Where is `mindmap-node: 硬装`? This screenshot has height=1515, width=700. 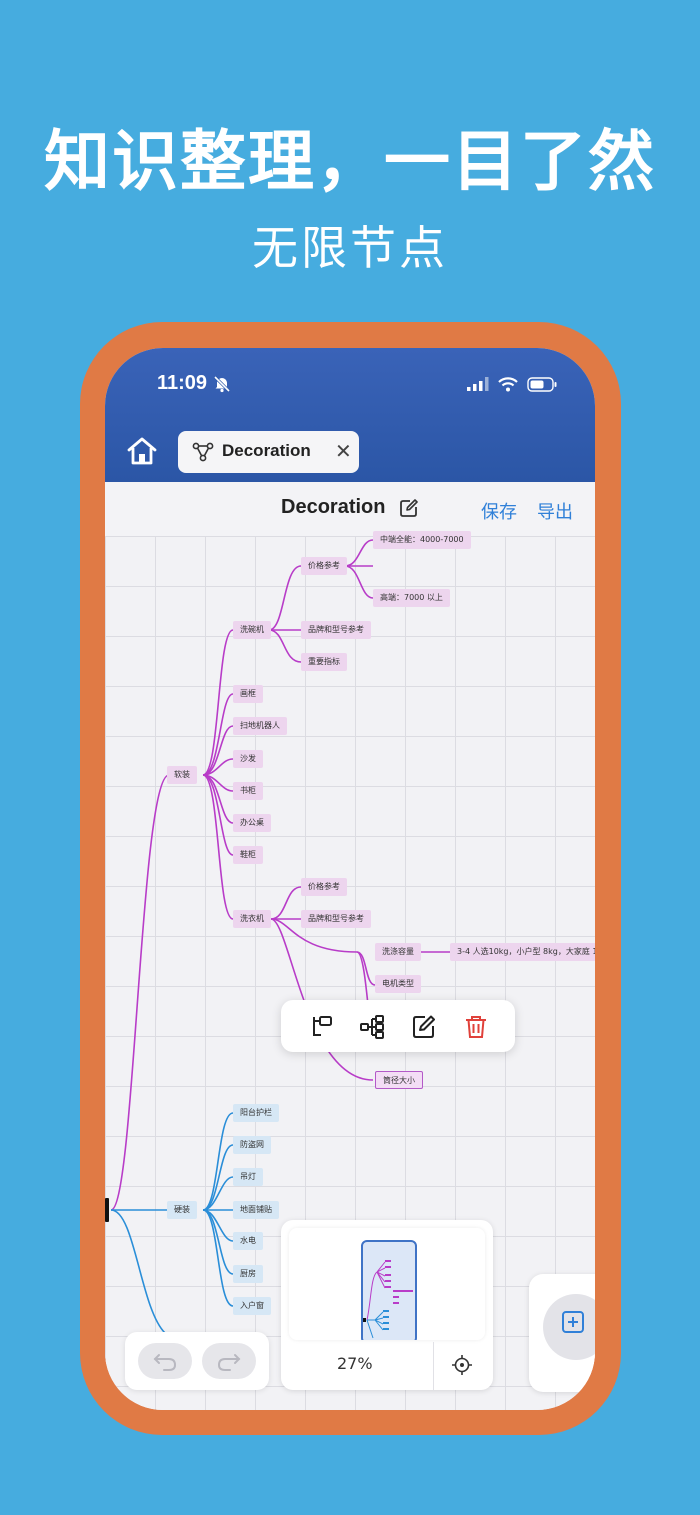 mindmap-node: 硬装 is located at coordinates (182, 1210).